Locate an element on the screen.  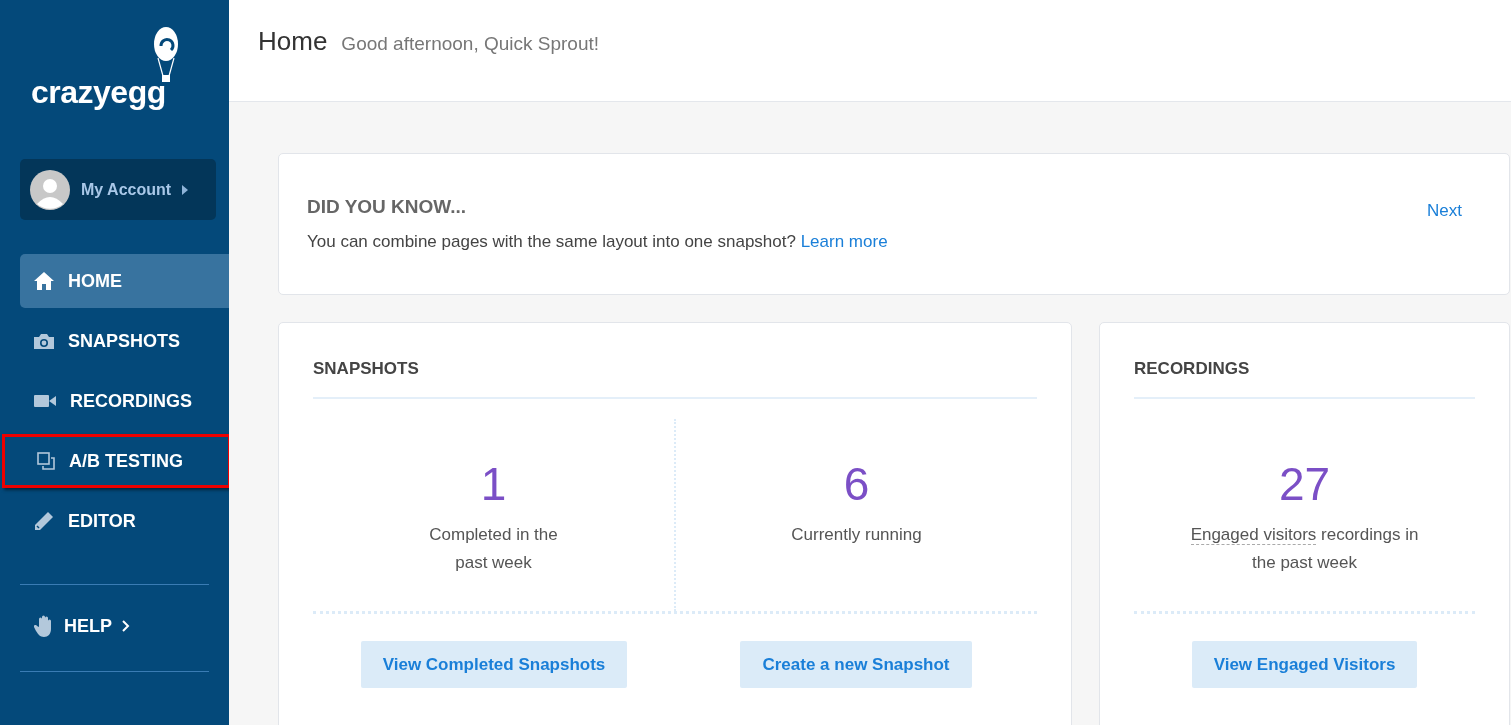
learn-more-link: Learn more is located at coordinates (844, 241).